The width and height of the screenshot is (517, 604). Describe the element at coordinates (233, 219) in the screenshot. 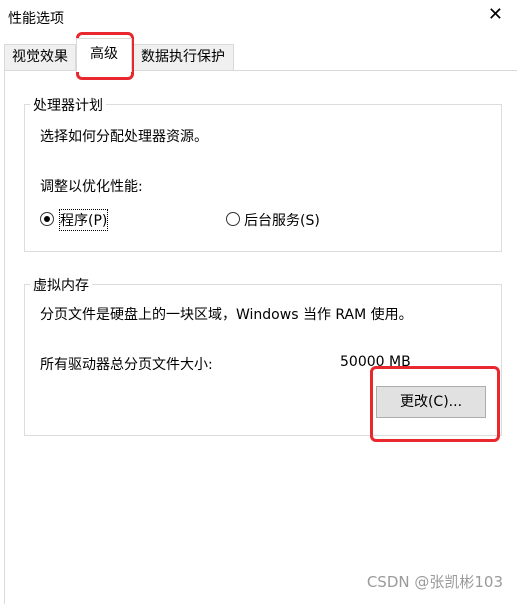

I see `background-services-radio` at that location.